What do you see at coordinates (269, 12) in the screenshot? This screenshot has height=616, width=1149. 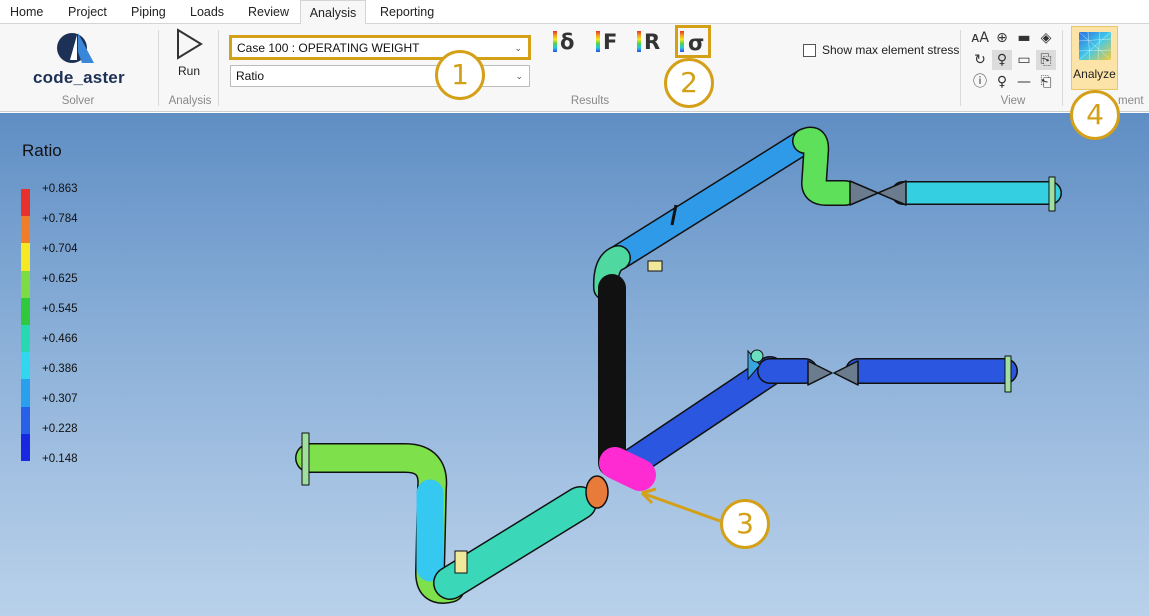 I see `tab-review: Review` at bounding box center [269, 12].